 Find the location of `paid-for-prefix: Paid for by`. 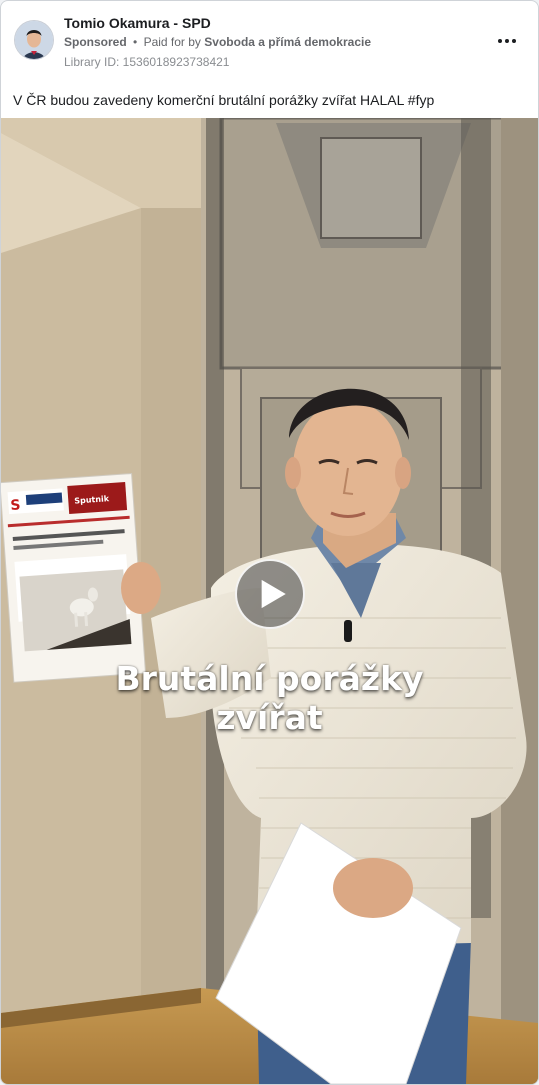

paid-for-prefix: Paid for by is located at coordinates (172, 42).